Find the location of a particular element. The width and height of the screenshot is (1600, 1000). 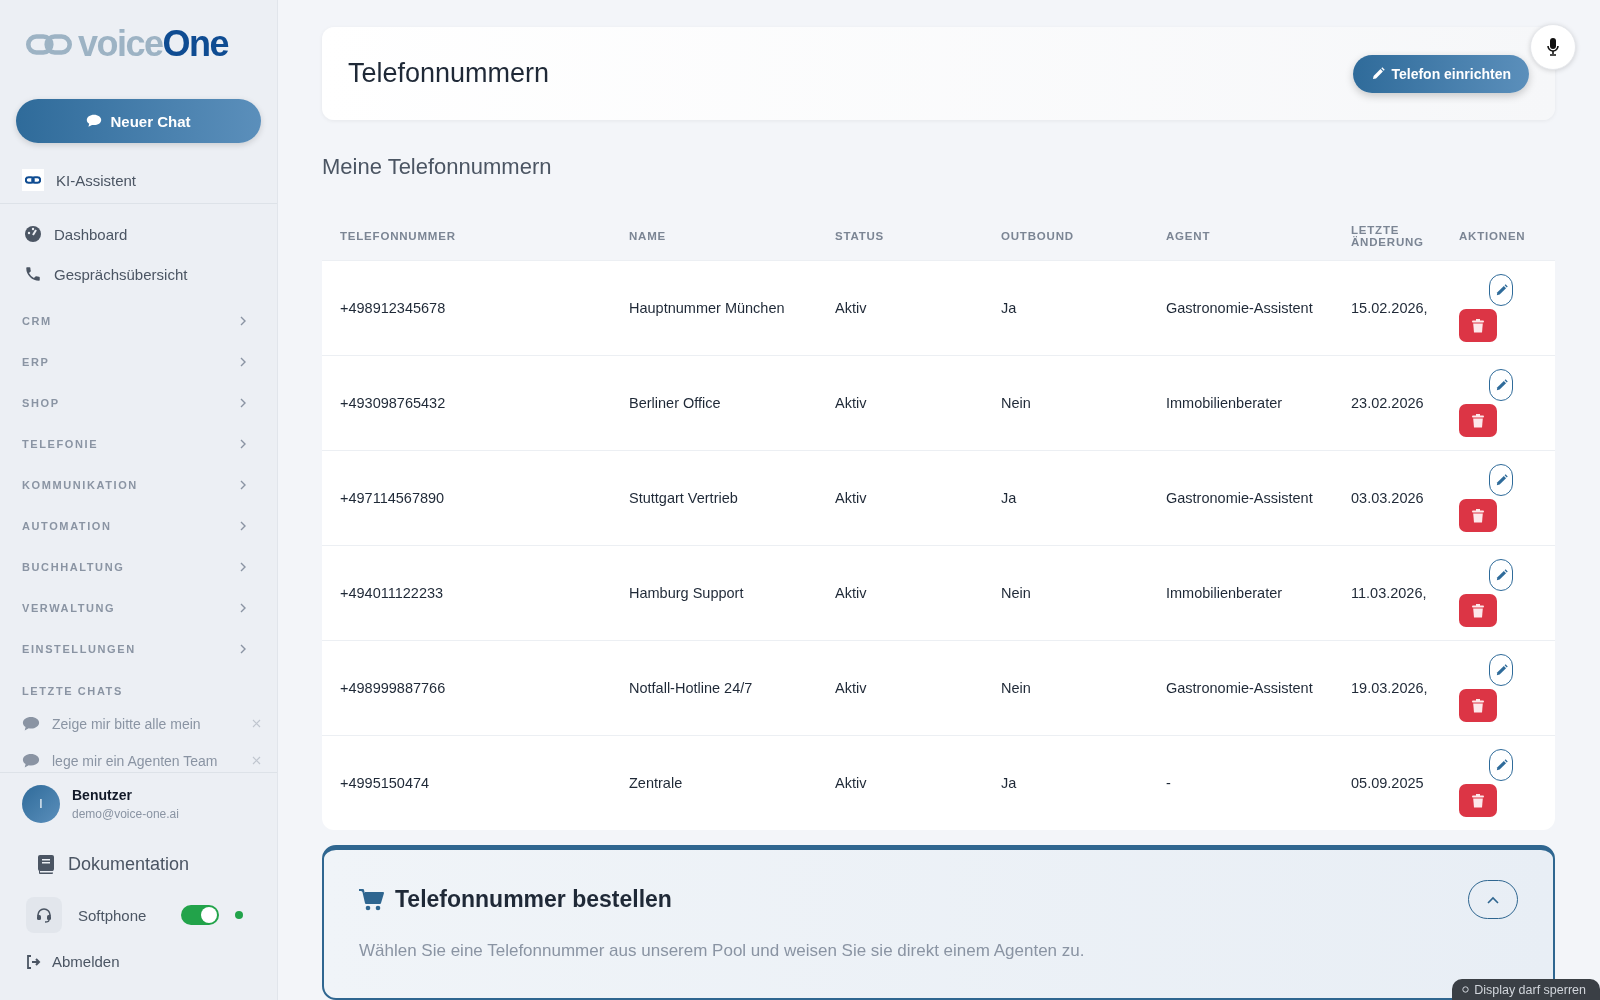

table-cell-text: Notfall-Hotline 24/7 is located at coordinates (691, 688).